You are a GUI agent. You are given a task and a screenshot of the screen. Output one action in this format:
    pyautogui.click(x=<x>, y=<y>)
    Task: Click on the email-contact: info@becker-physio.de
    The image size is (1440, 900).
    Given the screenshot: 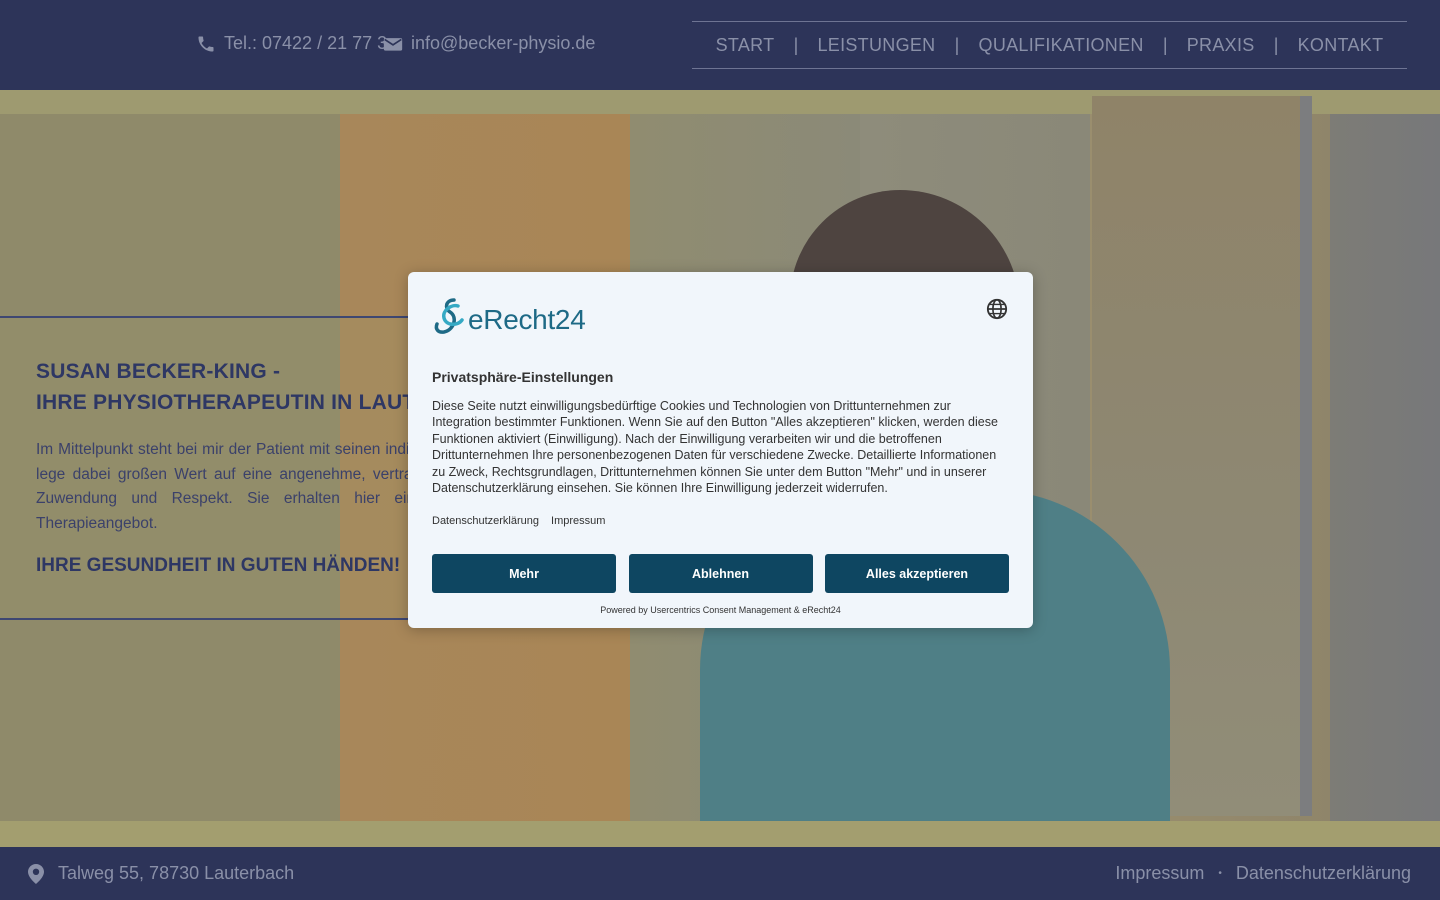 What is the action you would take?
    pyautogui.click(x=489, y=43)
    